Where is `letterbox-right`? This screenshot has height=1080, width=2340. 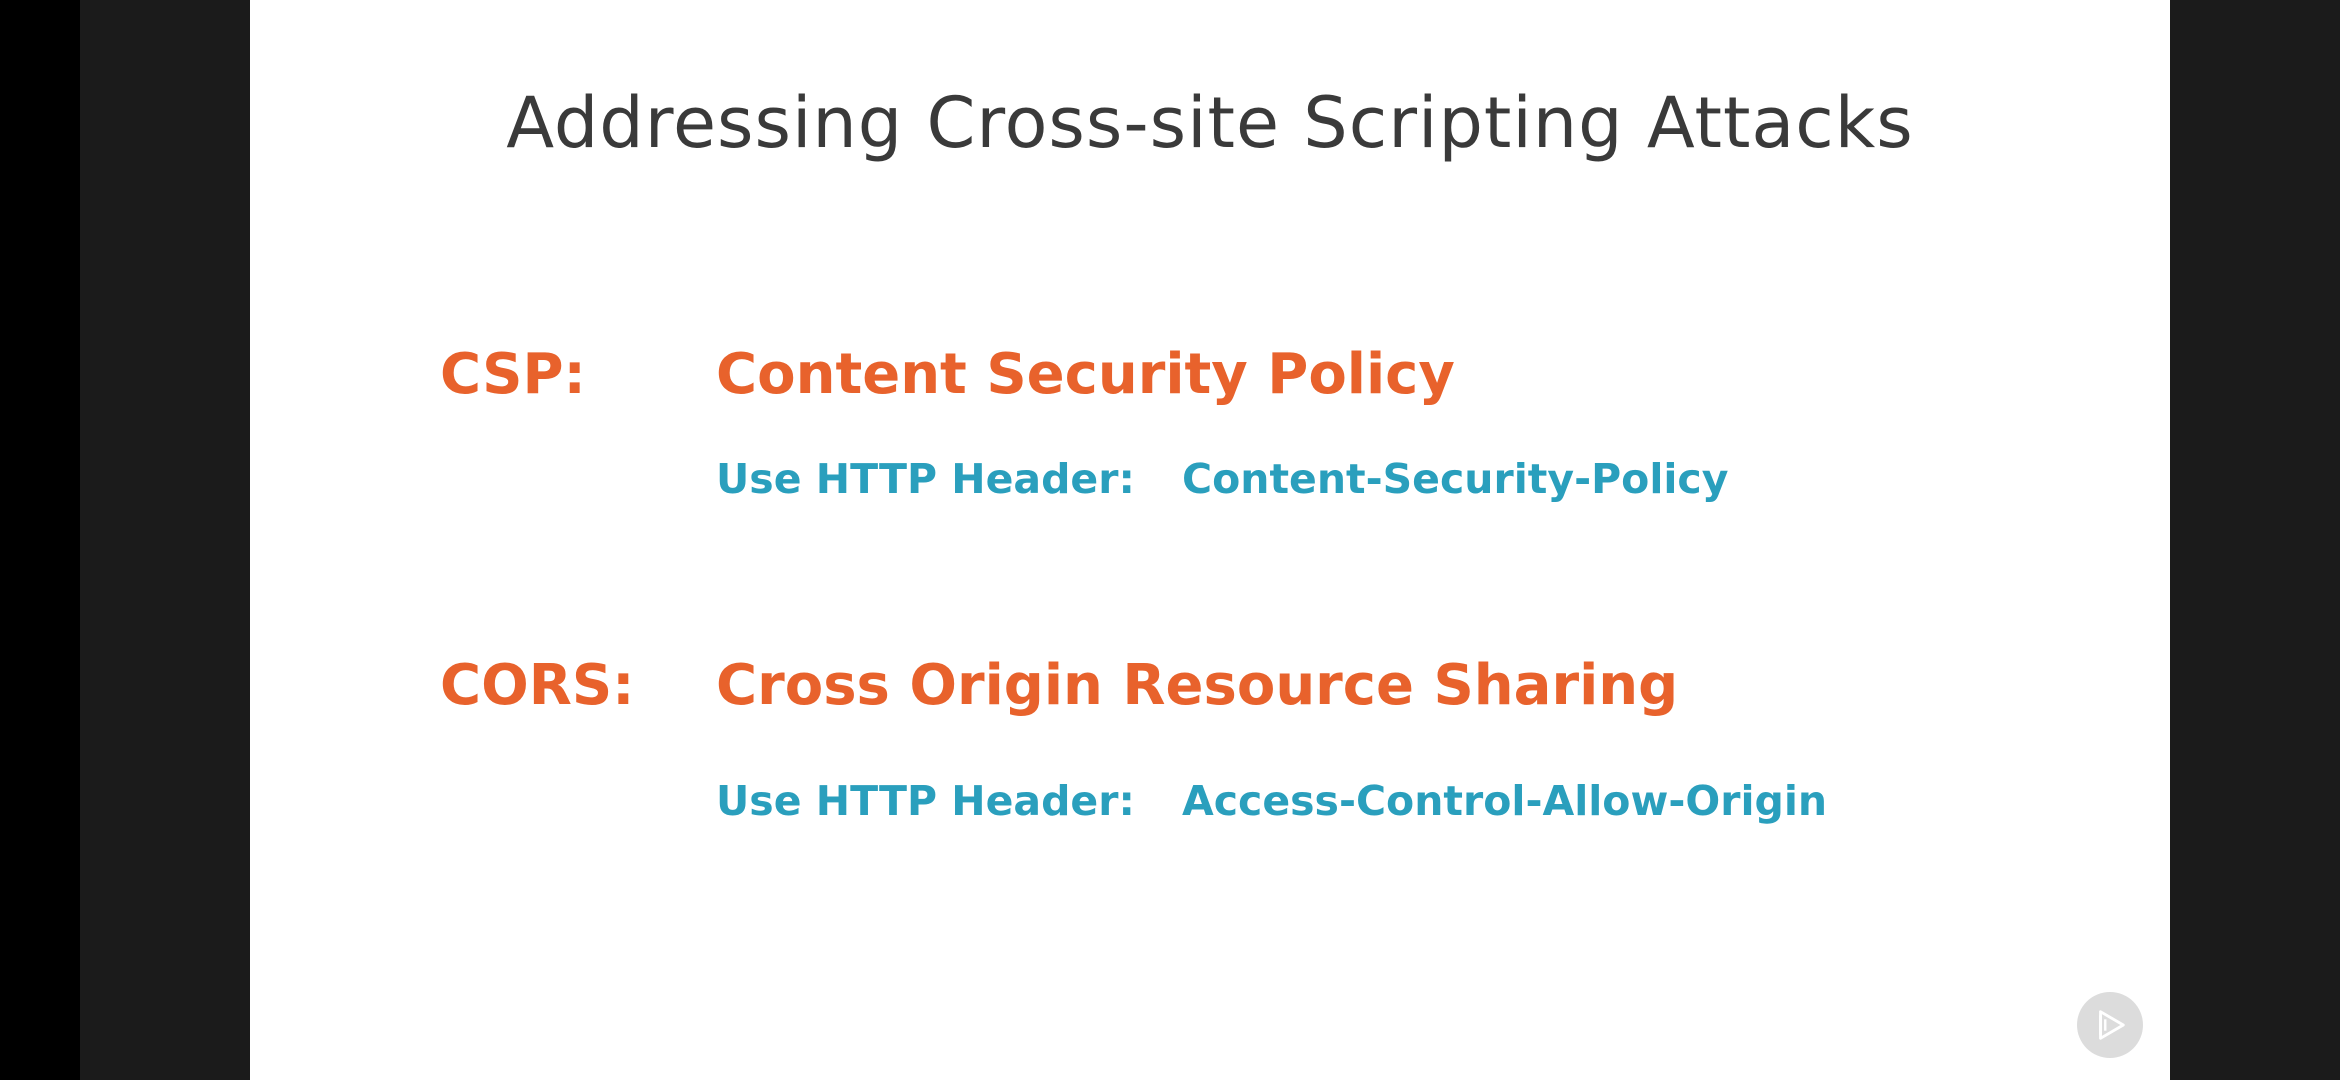
letterbox-right is located at coordinates (2255, 540).